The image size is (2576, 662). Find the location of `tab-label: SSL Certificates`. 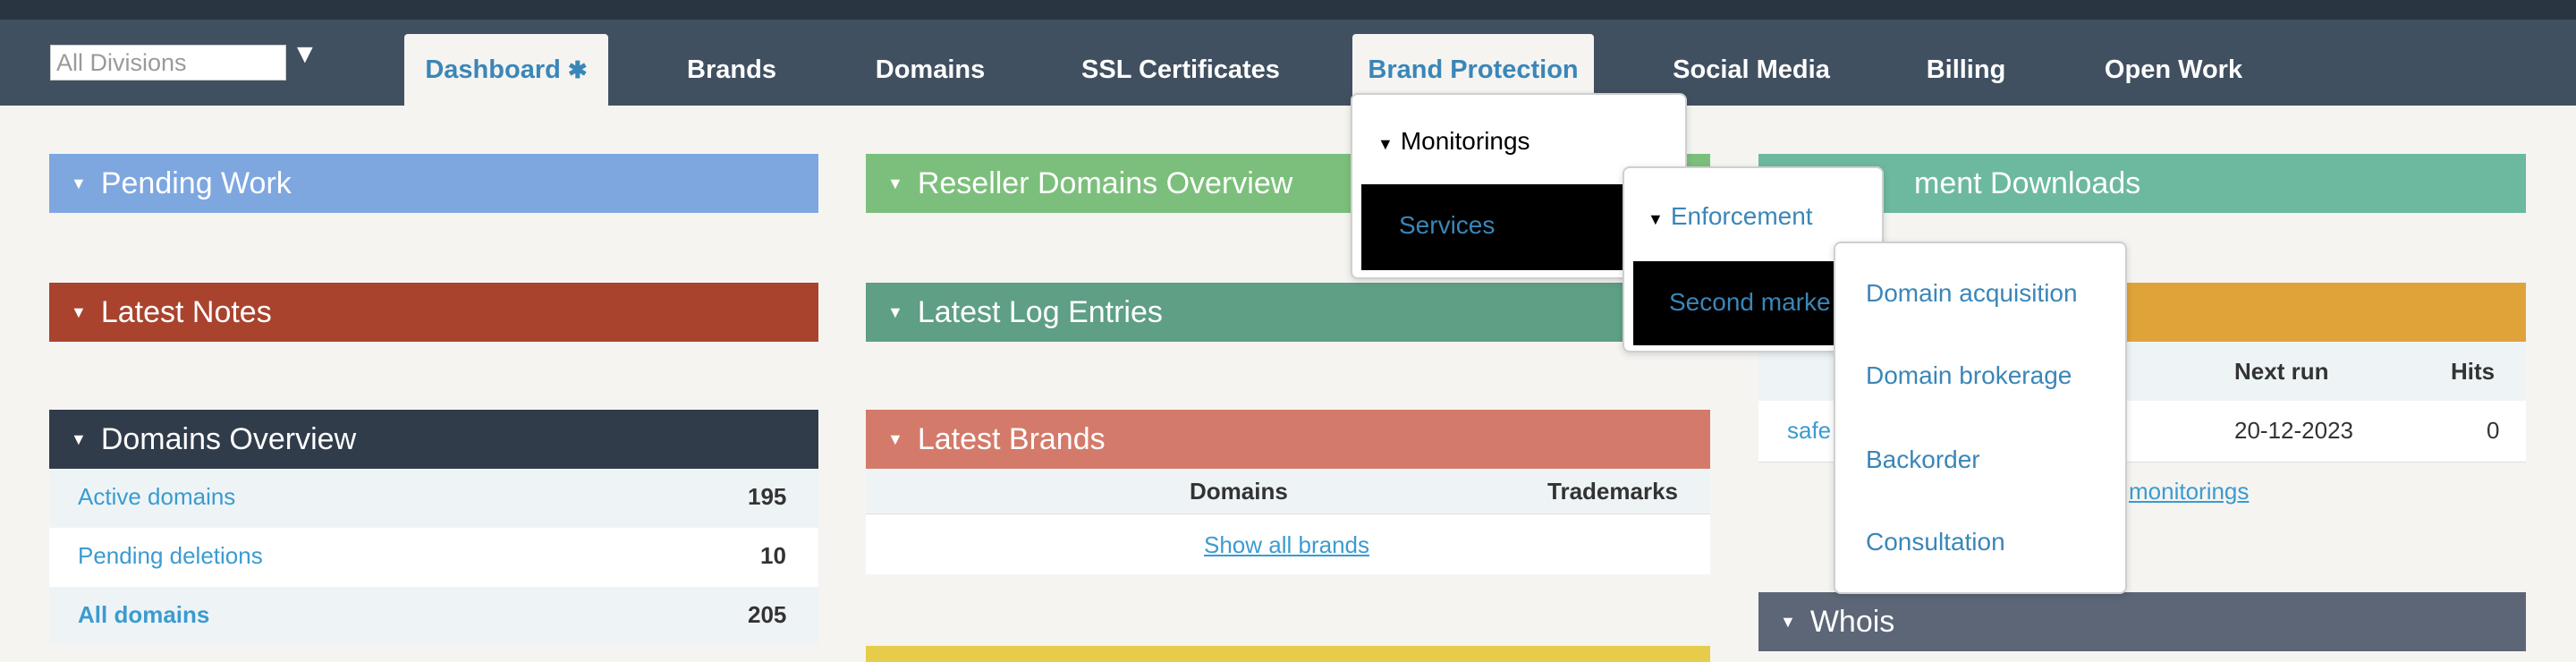

tab-label: SSL Certificates is located at coordinates (1180, 69).